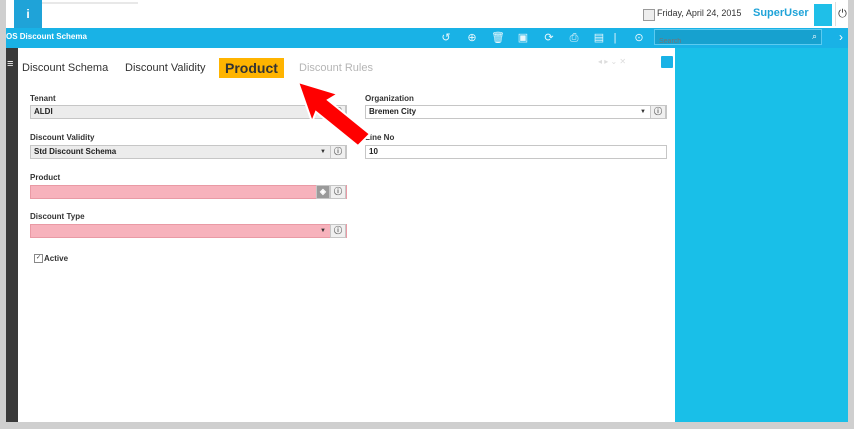 The width and height of the screenshot is (854, 429). Describe the element at coordinates (335, 114) in the screenshot. I see `annotation-arrow` at that location.